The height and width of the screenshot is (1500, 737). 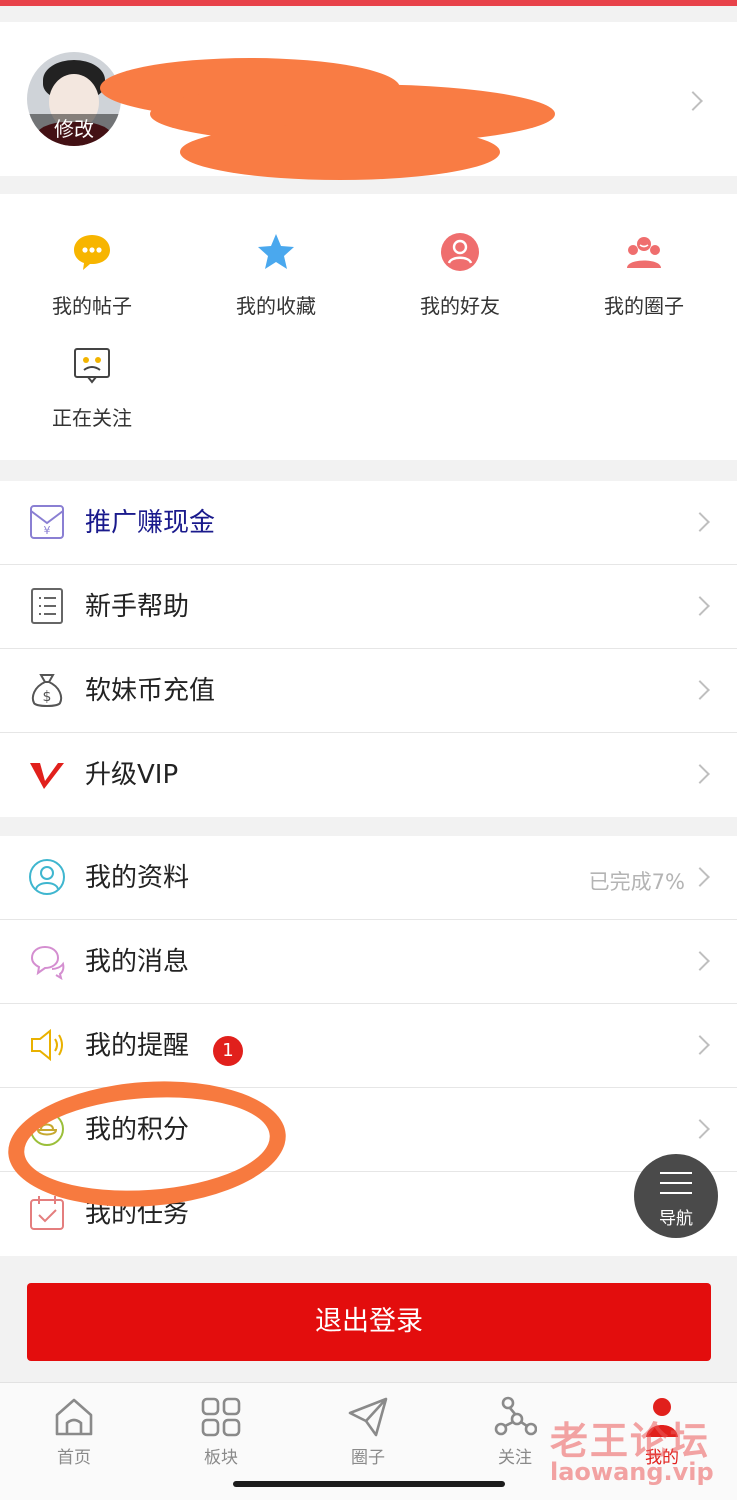 What do you see at coordinates (137, 1046) in the screenshot?
I see `menu-label: 我的提醒` at bounding box center [137, 1046].